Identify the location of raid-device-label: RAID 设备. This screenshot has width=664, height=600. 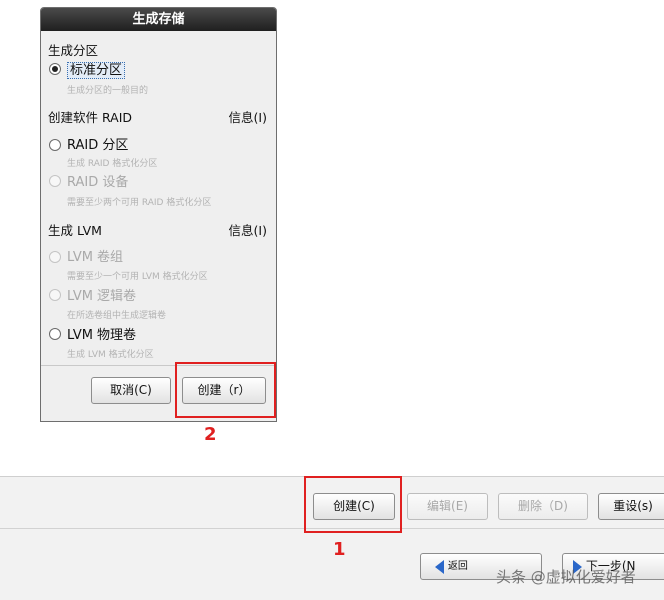
(98, 182).